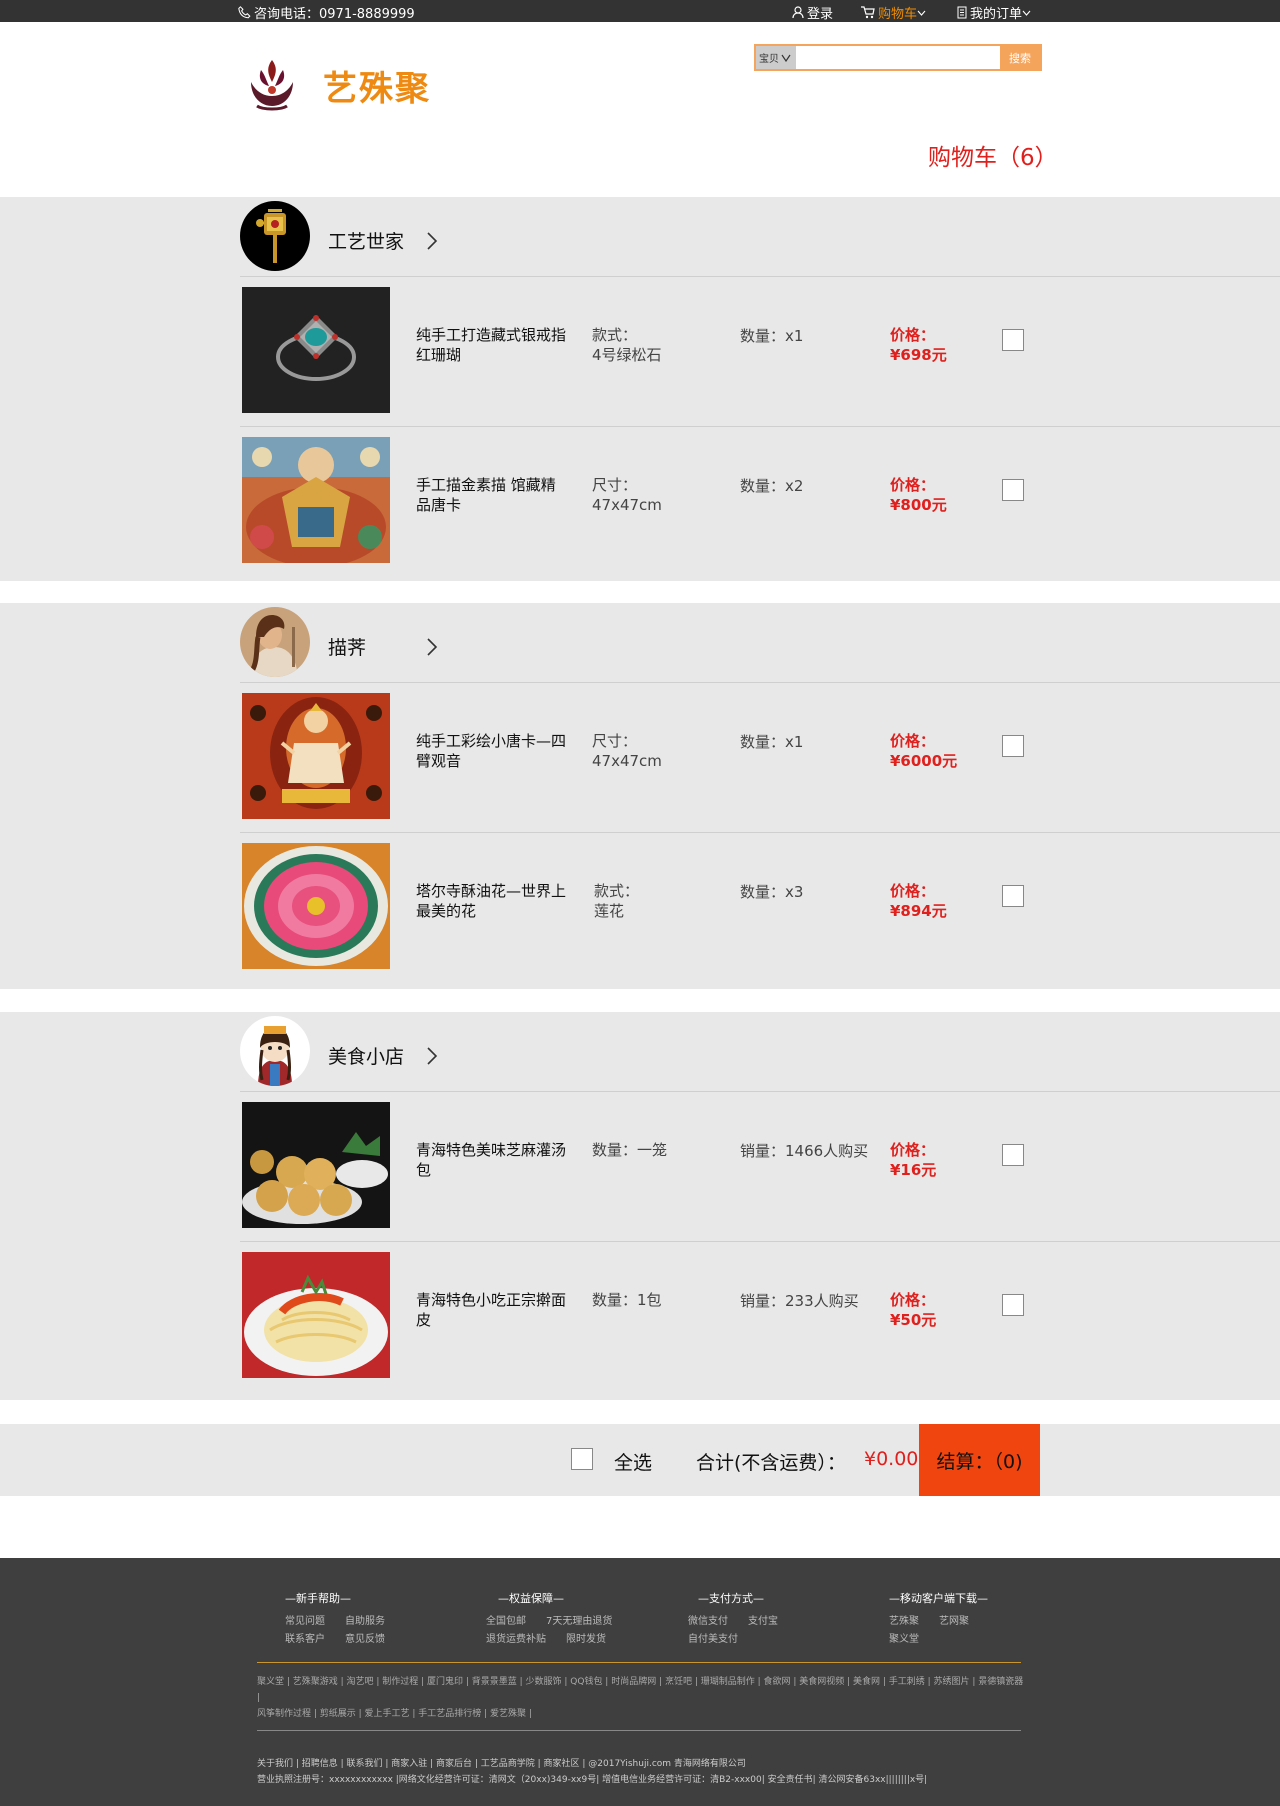  I want to click on footer-link: 意见反馈, so click(365, 1637).